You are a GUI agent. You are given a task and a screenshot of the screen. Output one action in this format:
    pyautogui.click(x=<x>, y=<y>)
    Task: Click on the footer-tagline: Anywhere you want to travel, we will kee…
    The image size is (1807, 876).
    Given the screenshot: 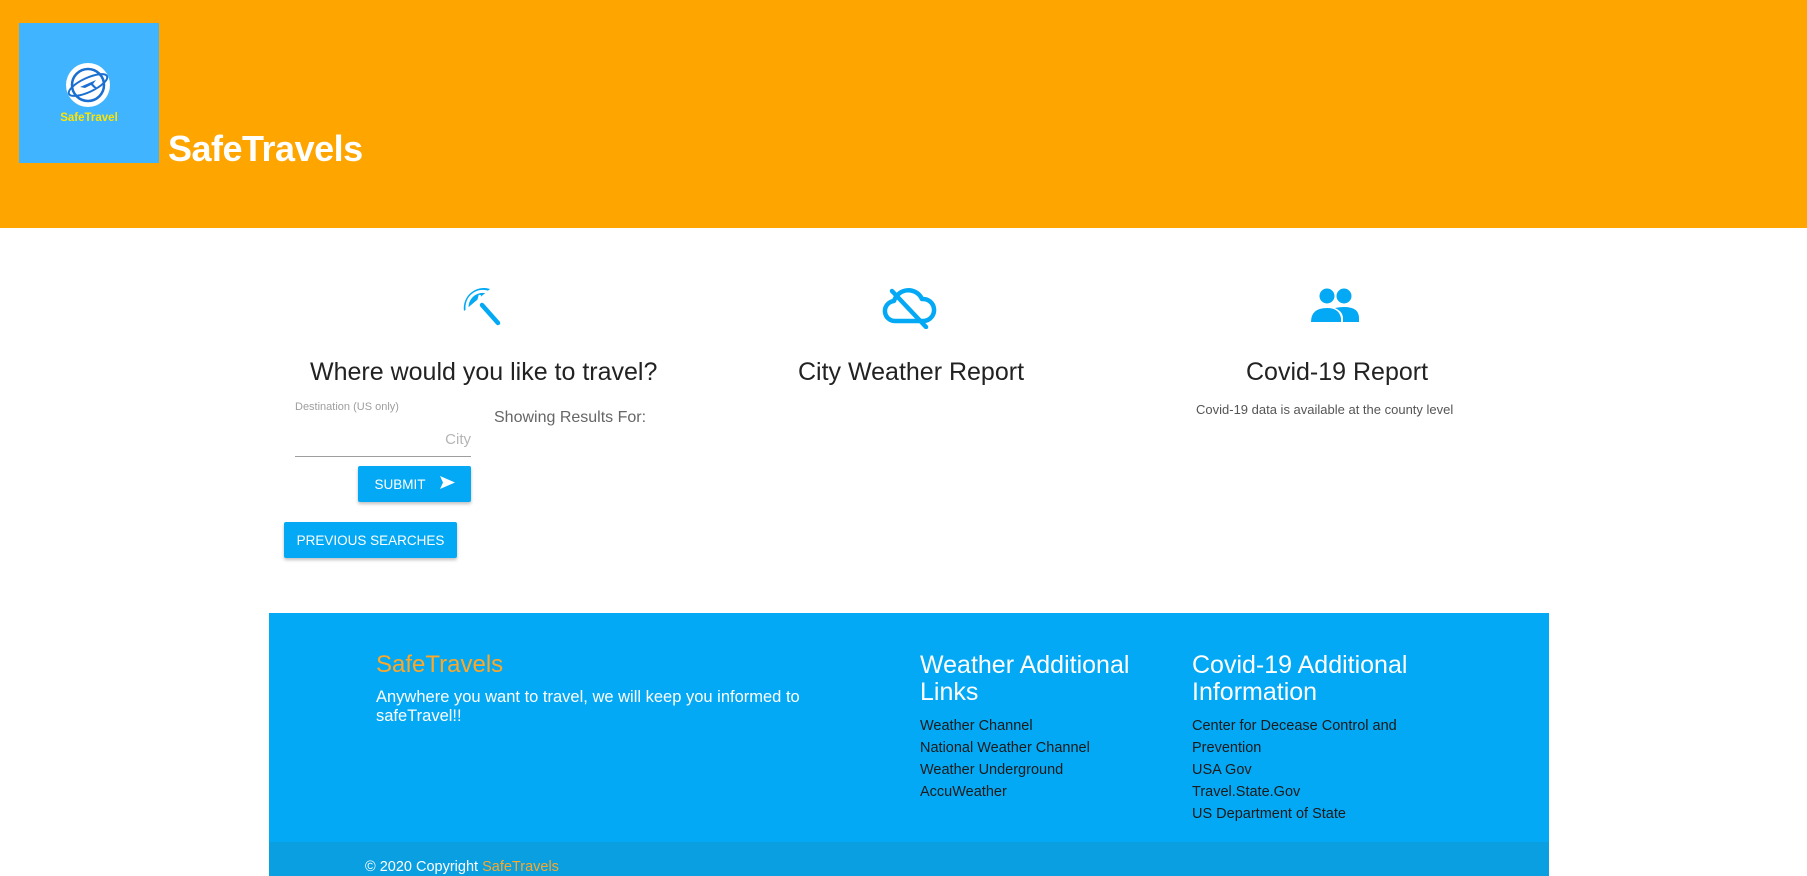 What is the action you would take?
    pyautogui.click(x=588, y=706)
    